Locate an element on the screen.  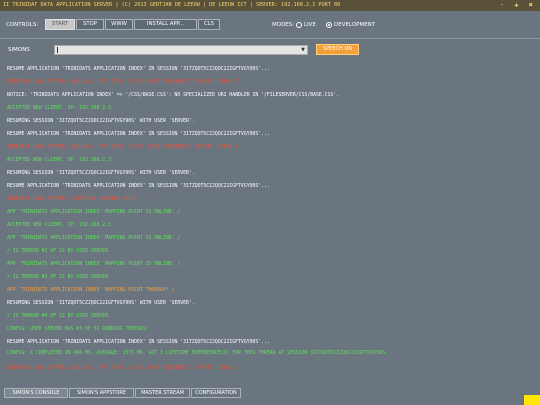
divider is located at coordinates (270, 38).